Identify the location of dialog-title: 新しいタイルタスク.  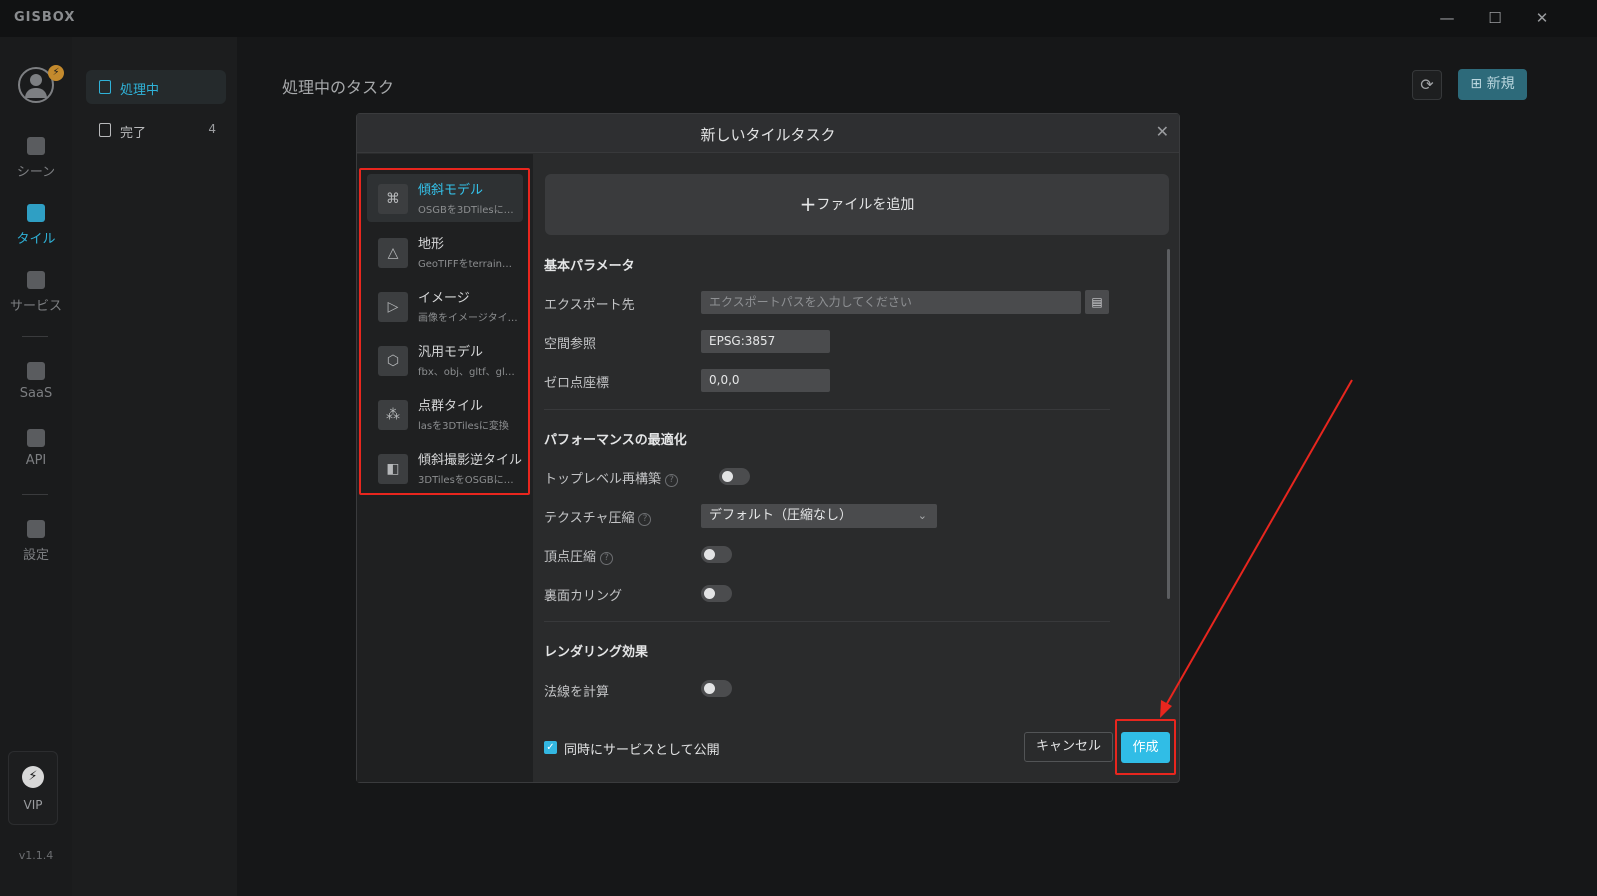
(768, 135).